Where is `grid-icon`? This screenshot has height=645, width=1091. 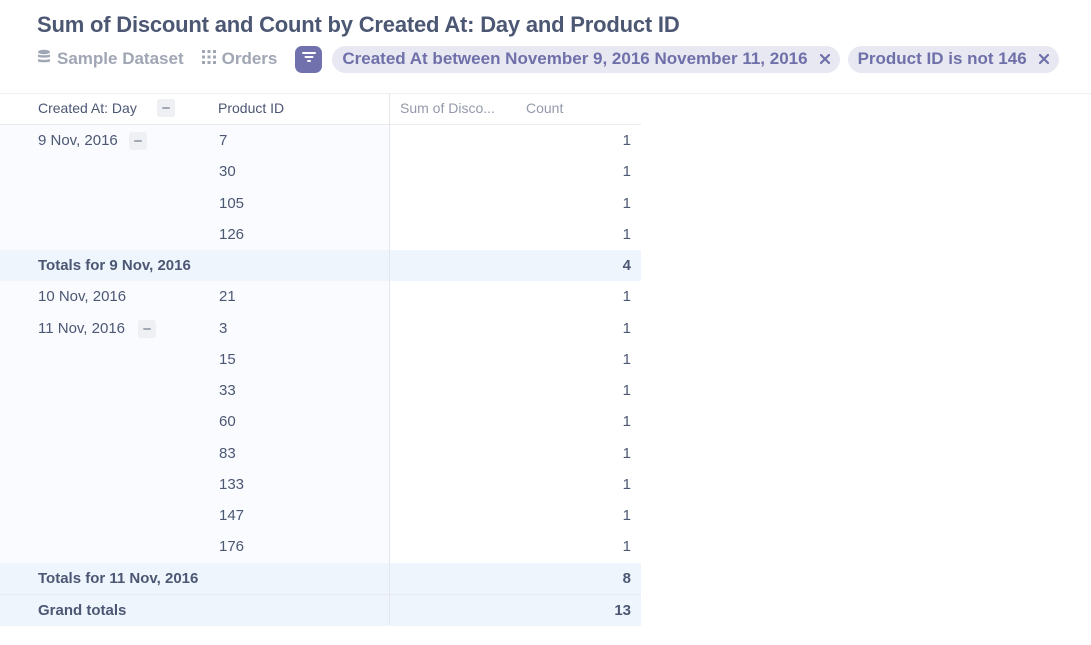 grid-icon is located at coordinates (211, 59).